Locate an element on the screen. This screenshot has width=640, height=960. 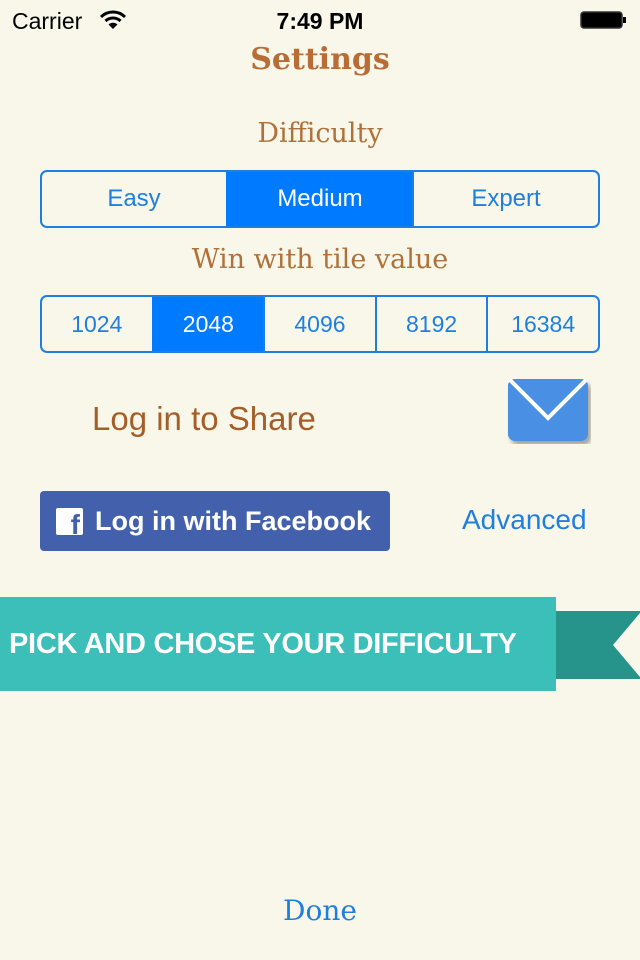
tile-value-label: Win with tile value is located at coordinates (320, 259).